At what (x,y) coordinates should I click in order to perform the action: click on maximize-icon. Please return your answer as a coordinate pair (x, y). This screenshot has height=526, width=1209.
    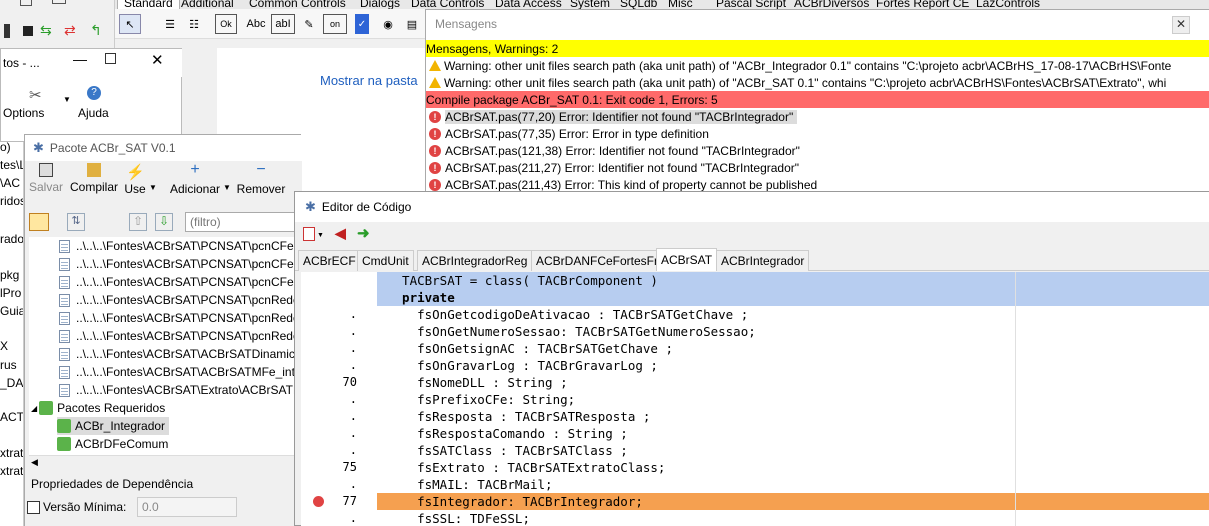
    Looking at the image, I should click on (110, 58).